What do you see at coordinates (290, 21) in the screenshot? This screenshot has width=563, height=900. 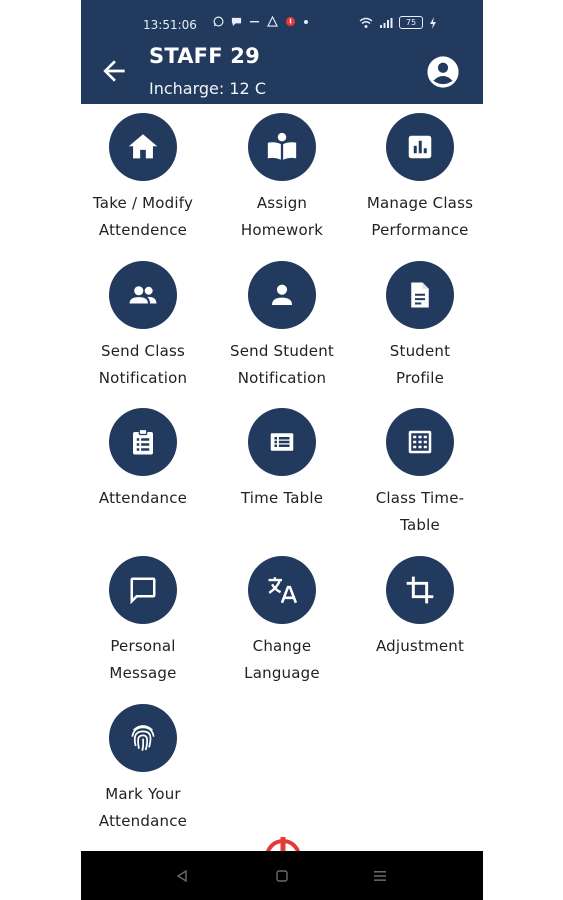 I see `app-icon` at bounding box center [290, 21].